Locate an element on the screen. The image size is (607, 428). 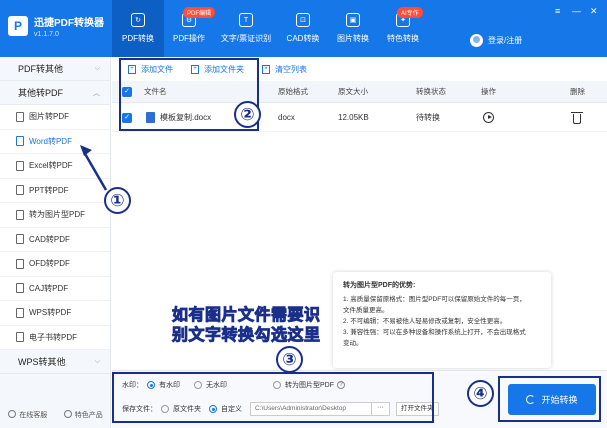
item-label: WPS转PDF is located at coordinates (50, 313).